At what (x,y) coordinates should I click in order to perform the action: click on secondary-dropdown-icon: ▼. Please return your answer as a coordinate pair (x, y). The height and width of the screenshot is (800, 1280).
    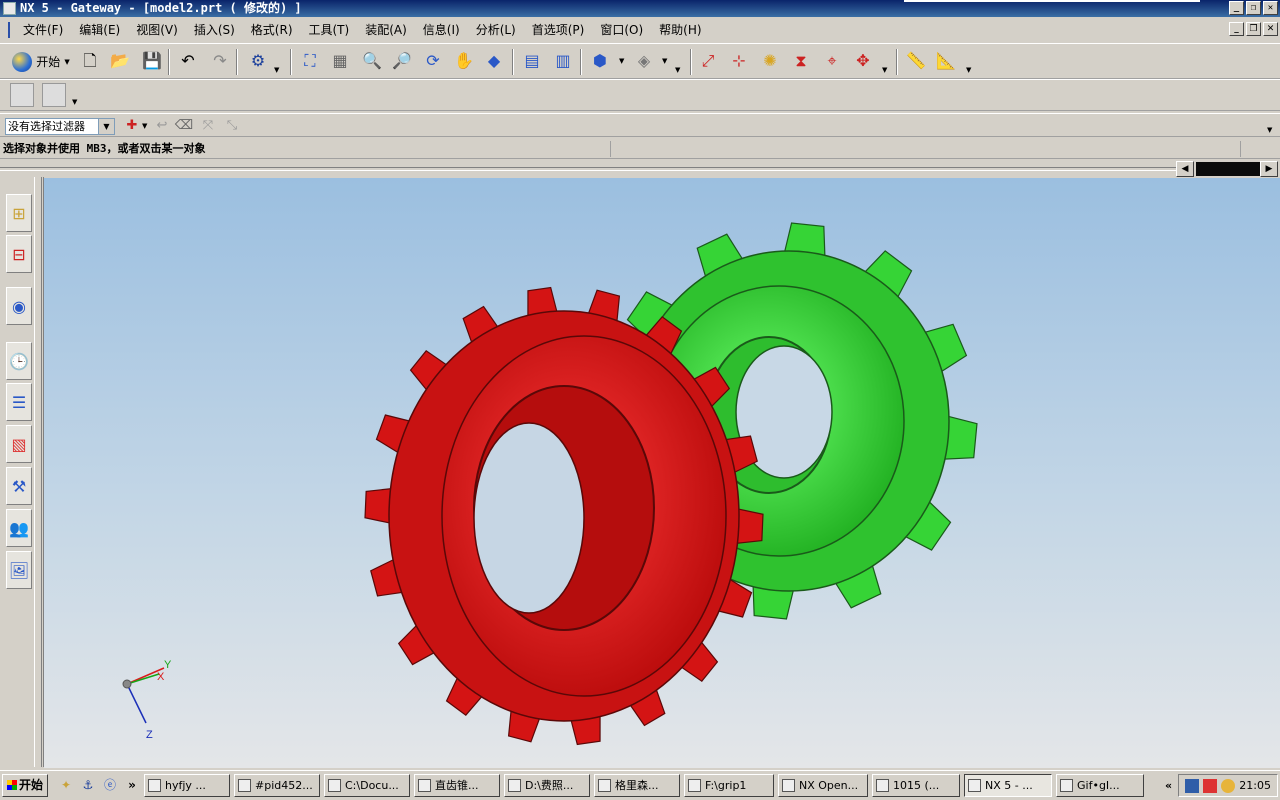
    Looking at the image, I should click on (74, 102).